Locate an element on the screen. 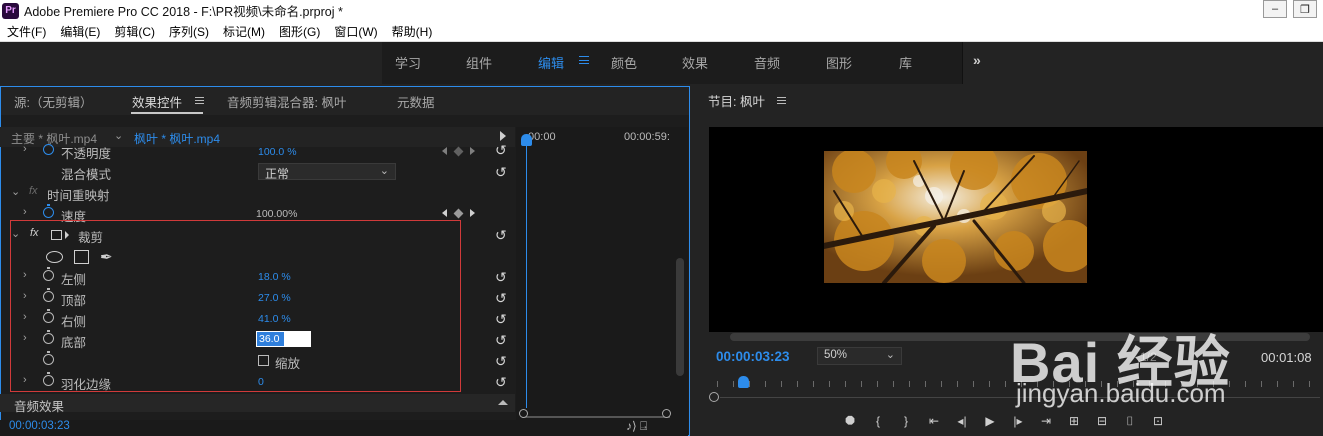 The height and width of the screenshot is (436, 1323). step-forward-icon: |▸ is located at coordinates (1018, 421).